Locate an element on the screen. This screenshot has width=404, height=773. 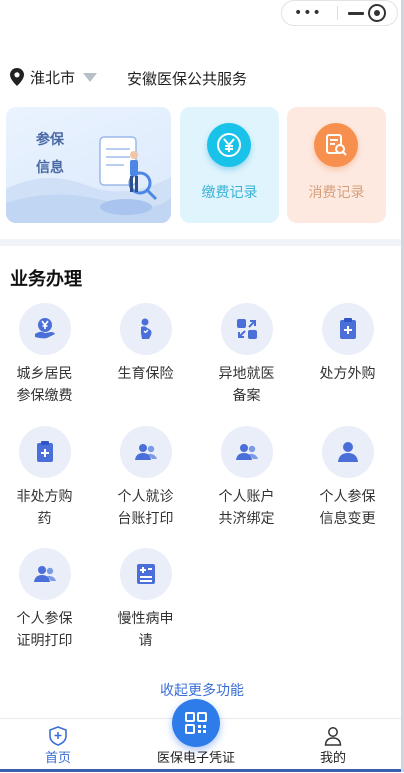
grid-item-label: 备案 is located at coordinates (246, 396).